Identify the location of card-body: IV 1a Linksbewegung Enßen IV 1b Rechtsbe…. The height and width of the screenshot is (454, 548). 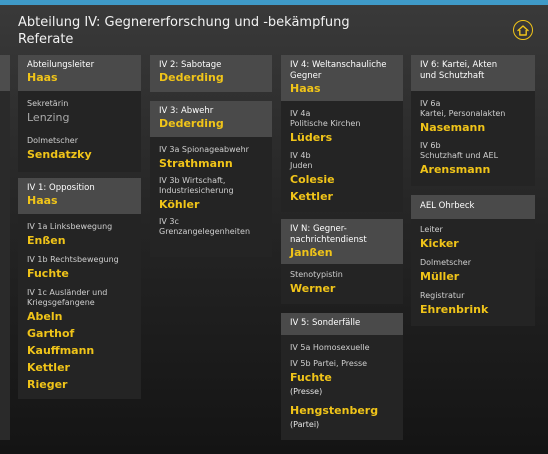
(79, 303).